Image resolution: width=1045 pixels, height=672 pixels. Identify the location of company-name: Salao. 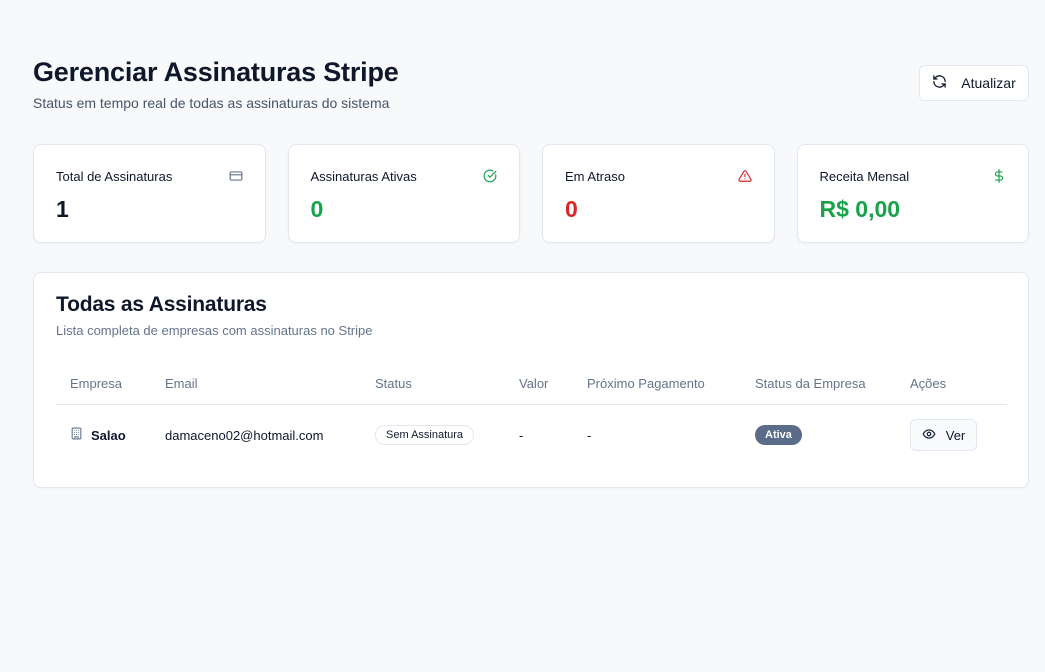
(108, 435).